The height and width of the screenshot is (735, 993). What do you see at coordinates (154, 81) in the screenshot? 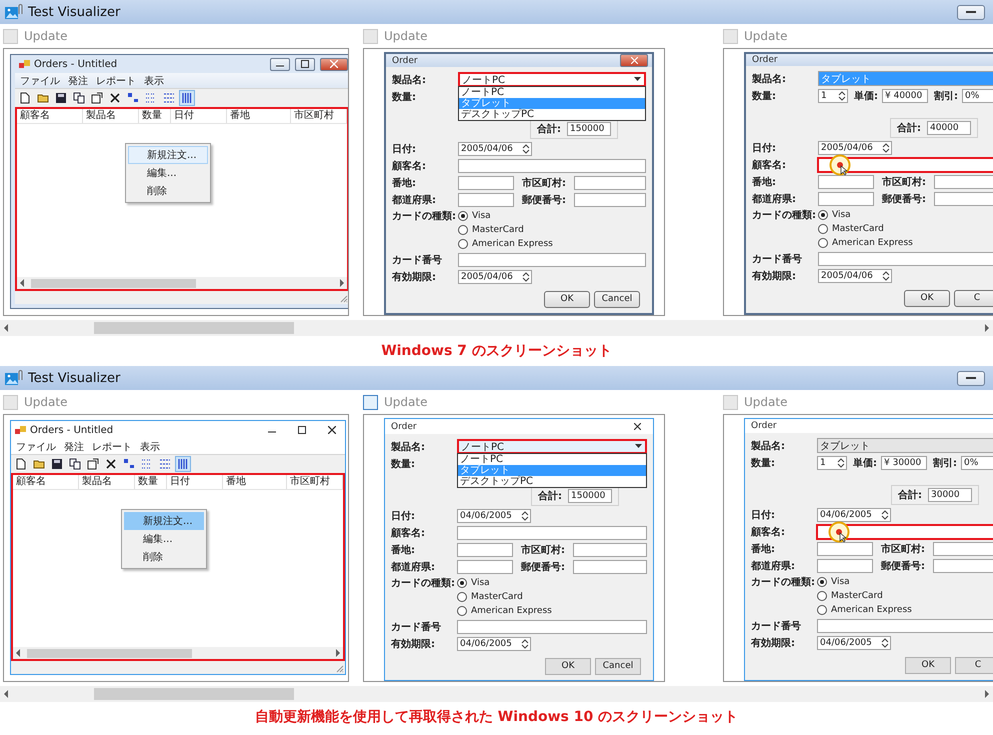
I see `menu-item: 表示` at bounding box center [154, 81].